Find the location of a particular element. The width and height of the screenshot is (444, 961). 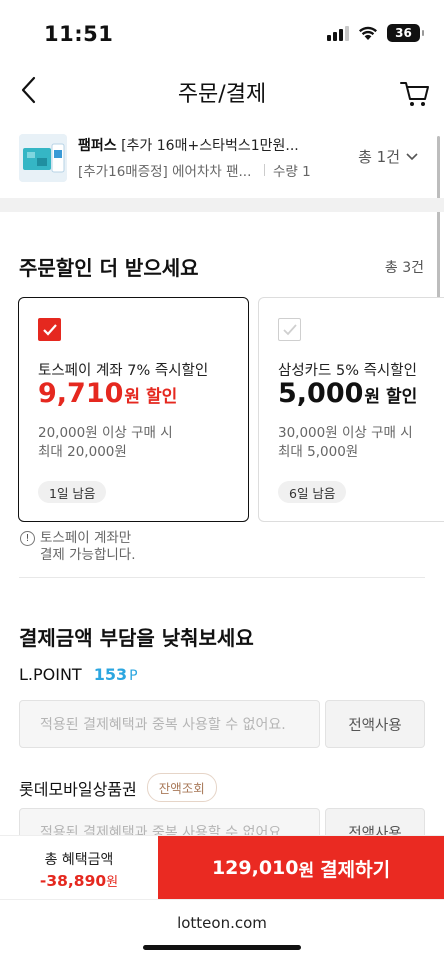

cart-icon is located at coordinates (415, 93).